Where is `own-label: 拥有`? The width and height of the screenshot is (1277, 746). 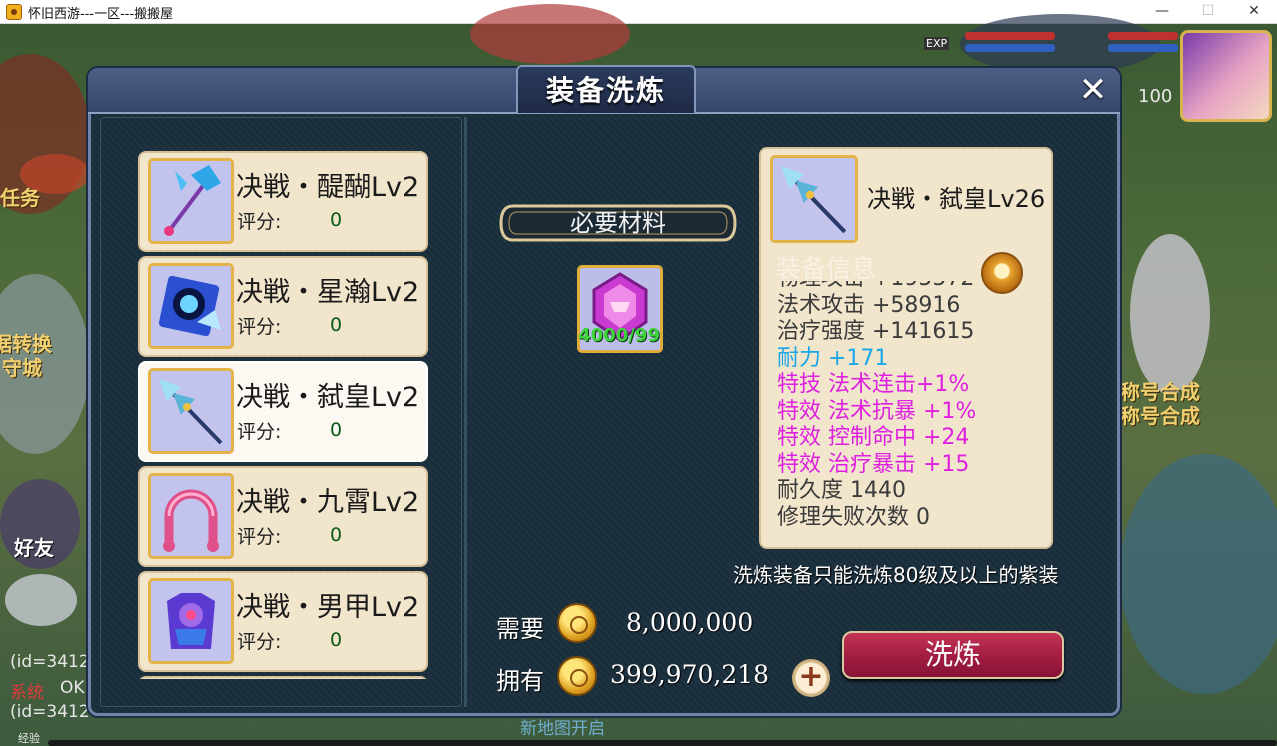 own-label: 拥有 is located at coordinates (520, 681).